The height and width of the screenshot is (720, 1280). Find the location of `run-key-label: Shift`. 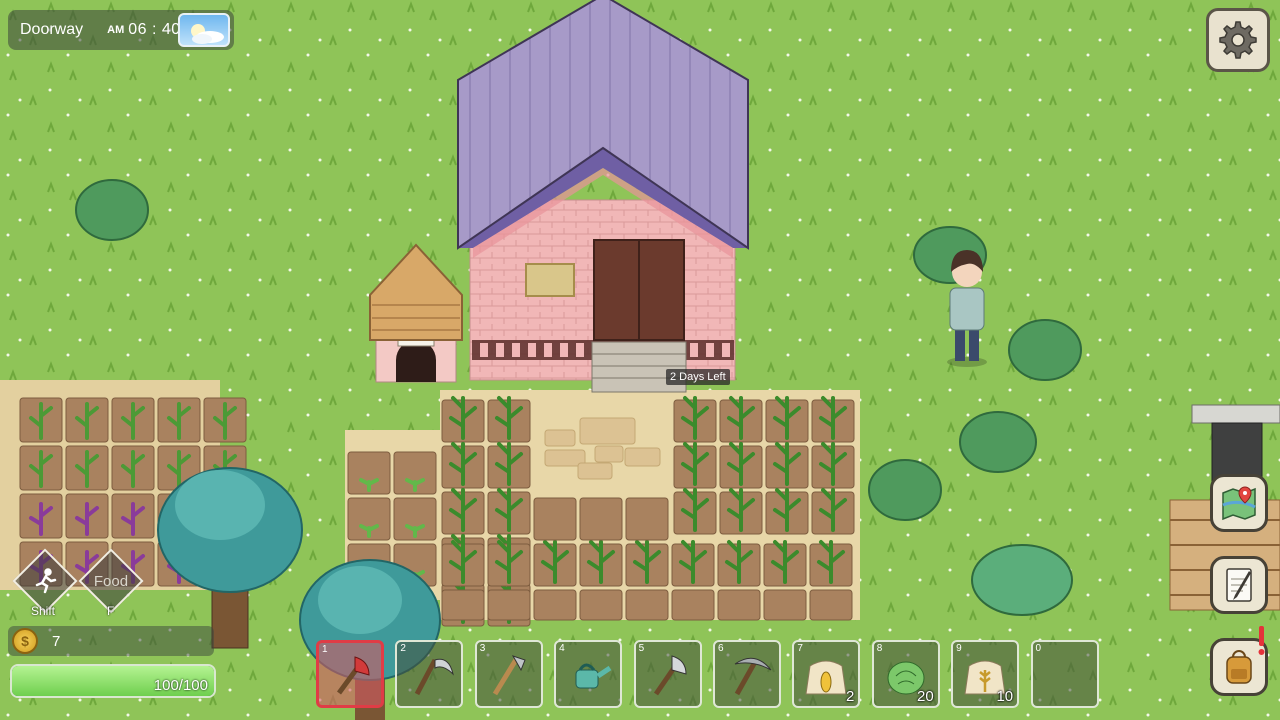

run-key-label: Shift is located at coordinates (43, 611).